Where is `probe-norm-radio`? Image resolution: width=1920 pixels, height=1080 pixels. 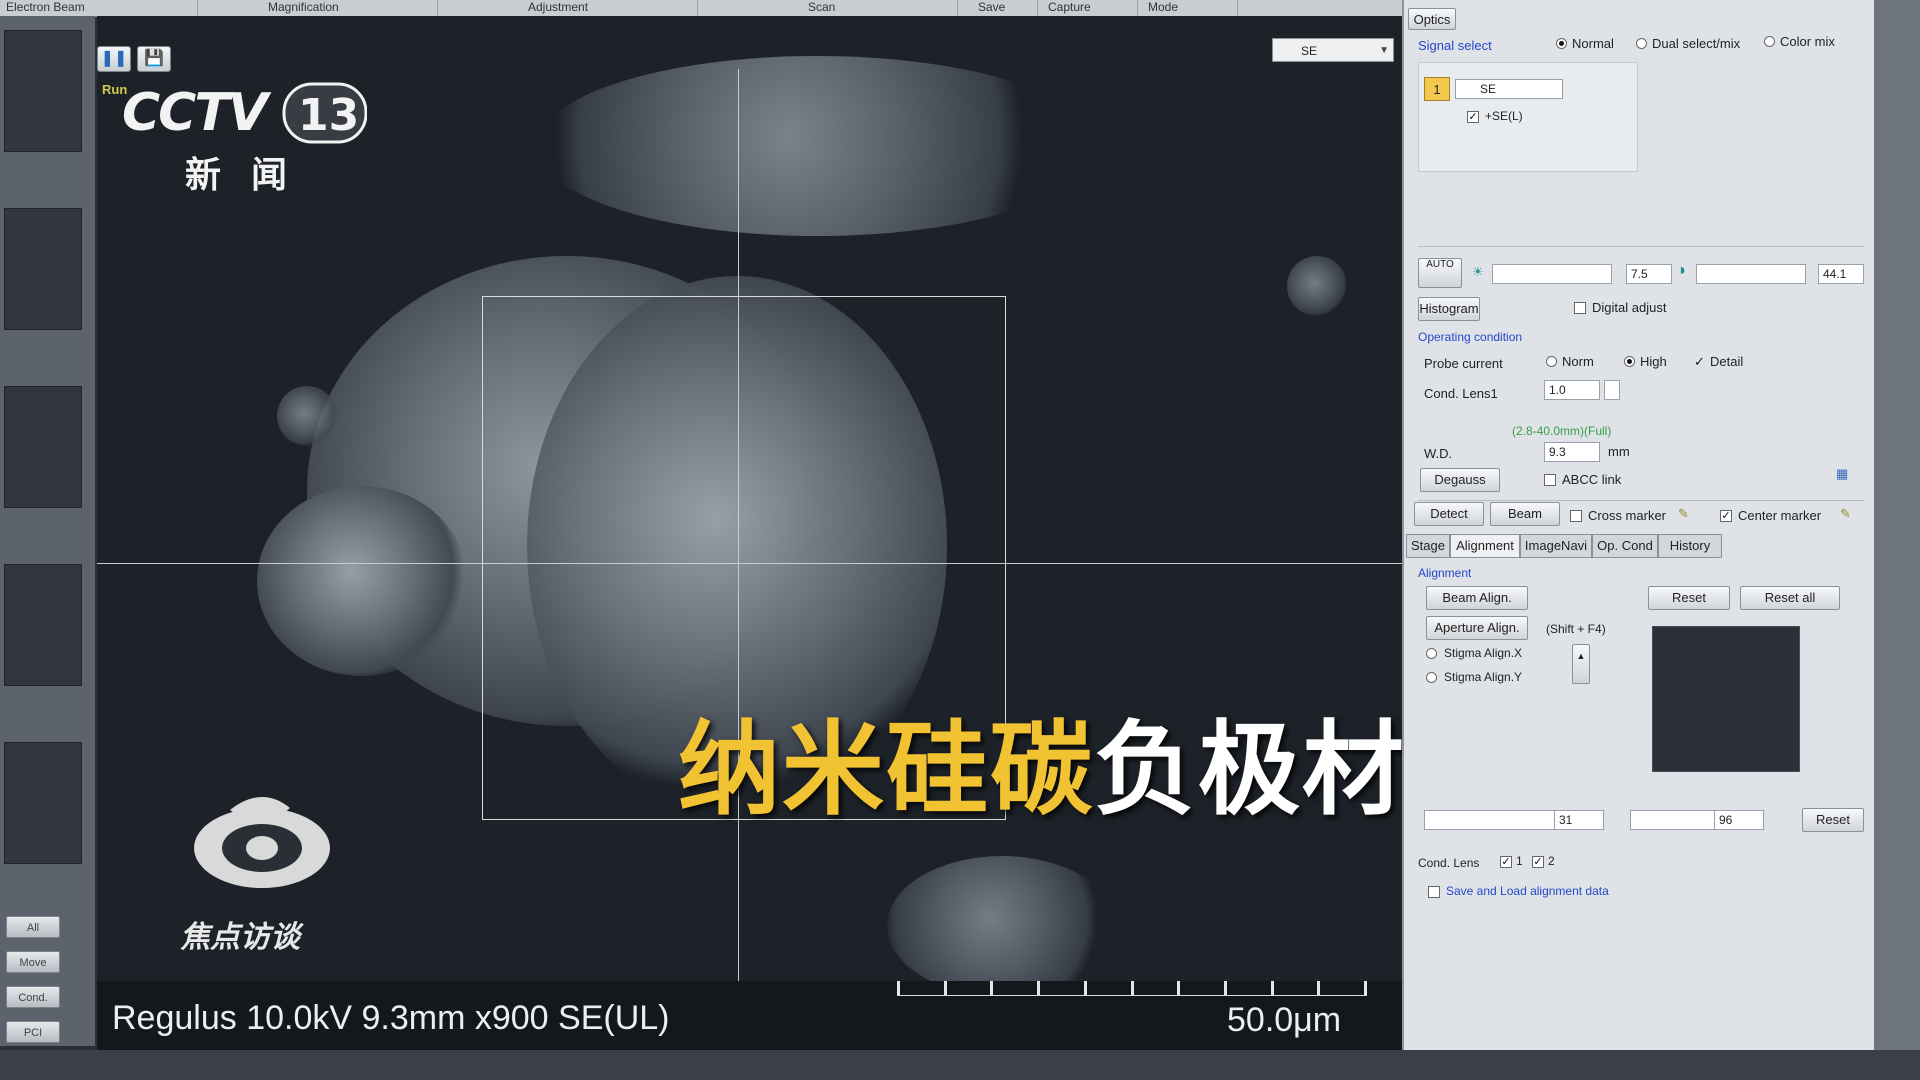
probe-norm-radio is located at coordinates (1551, 361).